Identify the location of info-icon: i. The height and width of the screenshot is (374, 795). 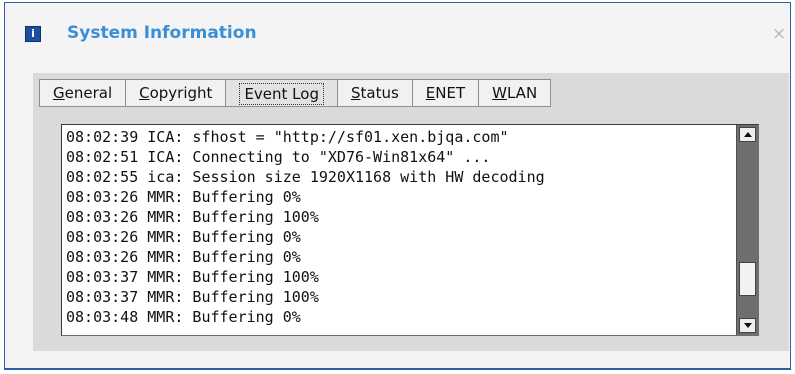
(33, 34).